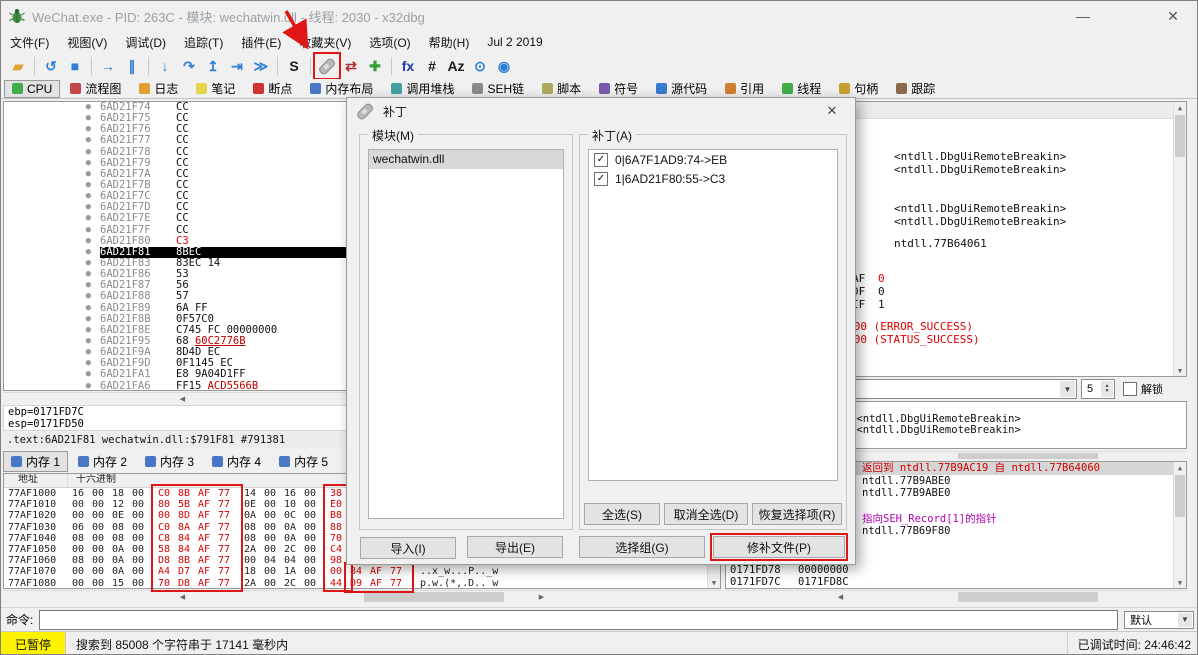  Describe the element at coordinates (681, 88) in the screenshot. I see `tab-source: 源代码` at that location.